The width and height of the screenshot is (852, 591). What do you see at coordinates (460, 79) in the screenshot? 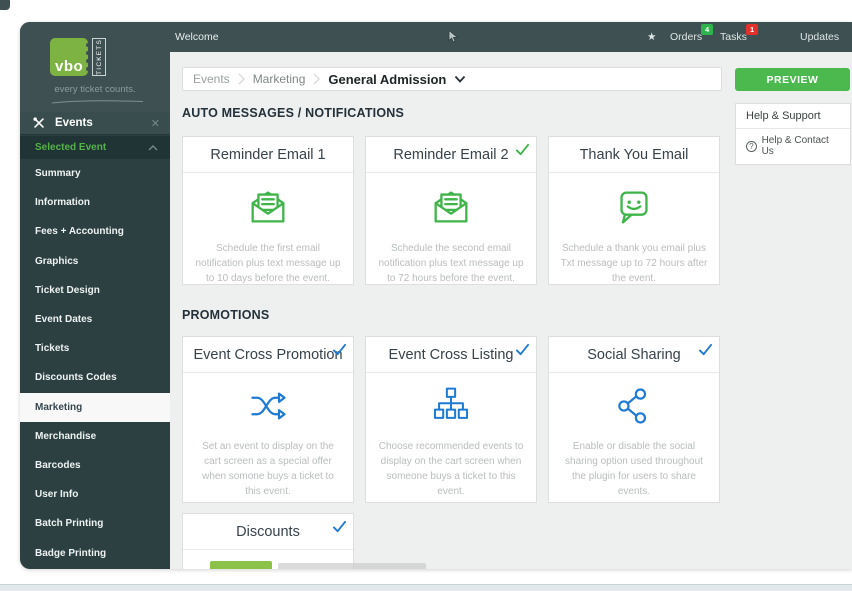
I see `chevron-down-icon` at bounding box center [460, 79].